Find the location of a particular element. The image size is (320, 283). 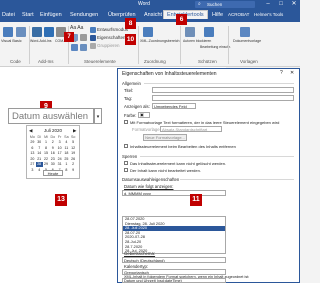

checkbox-control-icon is located at coordinates (74, 47).